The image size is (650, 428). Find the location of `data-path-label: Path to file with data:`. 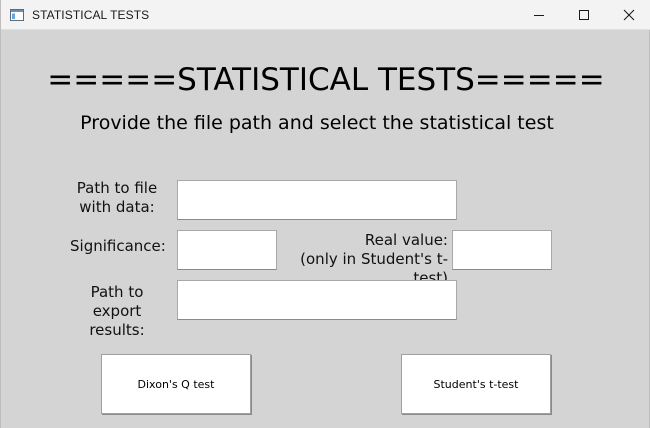

data-path-label: Path to file with data: is located at coordinates (117, 198).